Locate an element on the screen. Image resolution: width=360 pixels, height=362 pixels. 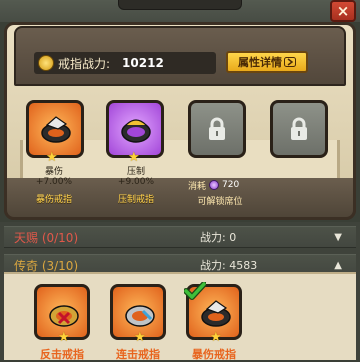
category-name: 传奇 (3/10) is located at coordinates (46, 265).